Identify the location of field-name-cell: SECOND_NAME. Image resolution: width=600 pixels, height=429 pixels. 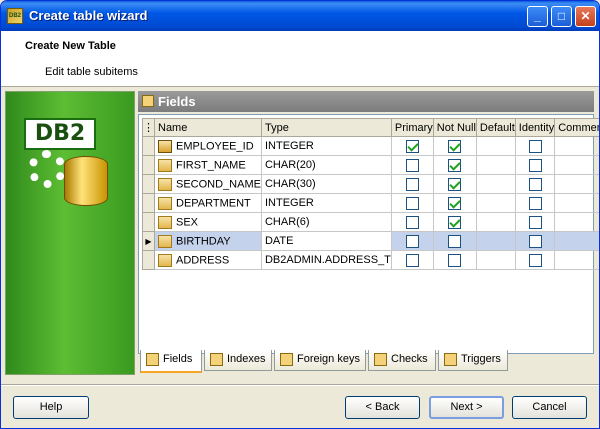
(208, 184).